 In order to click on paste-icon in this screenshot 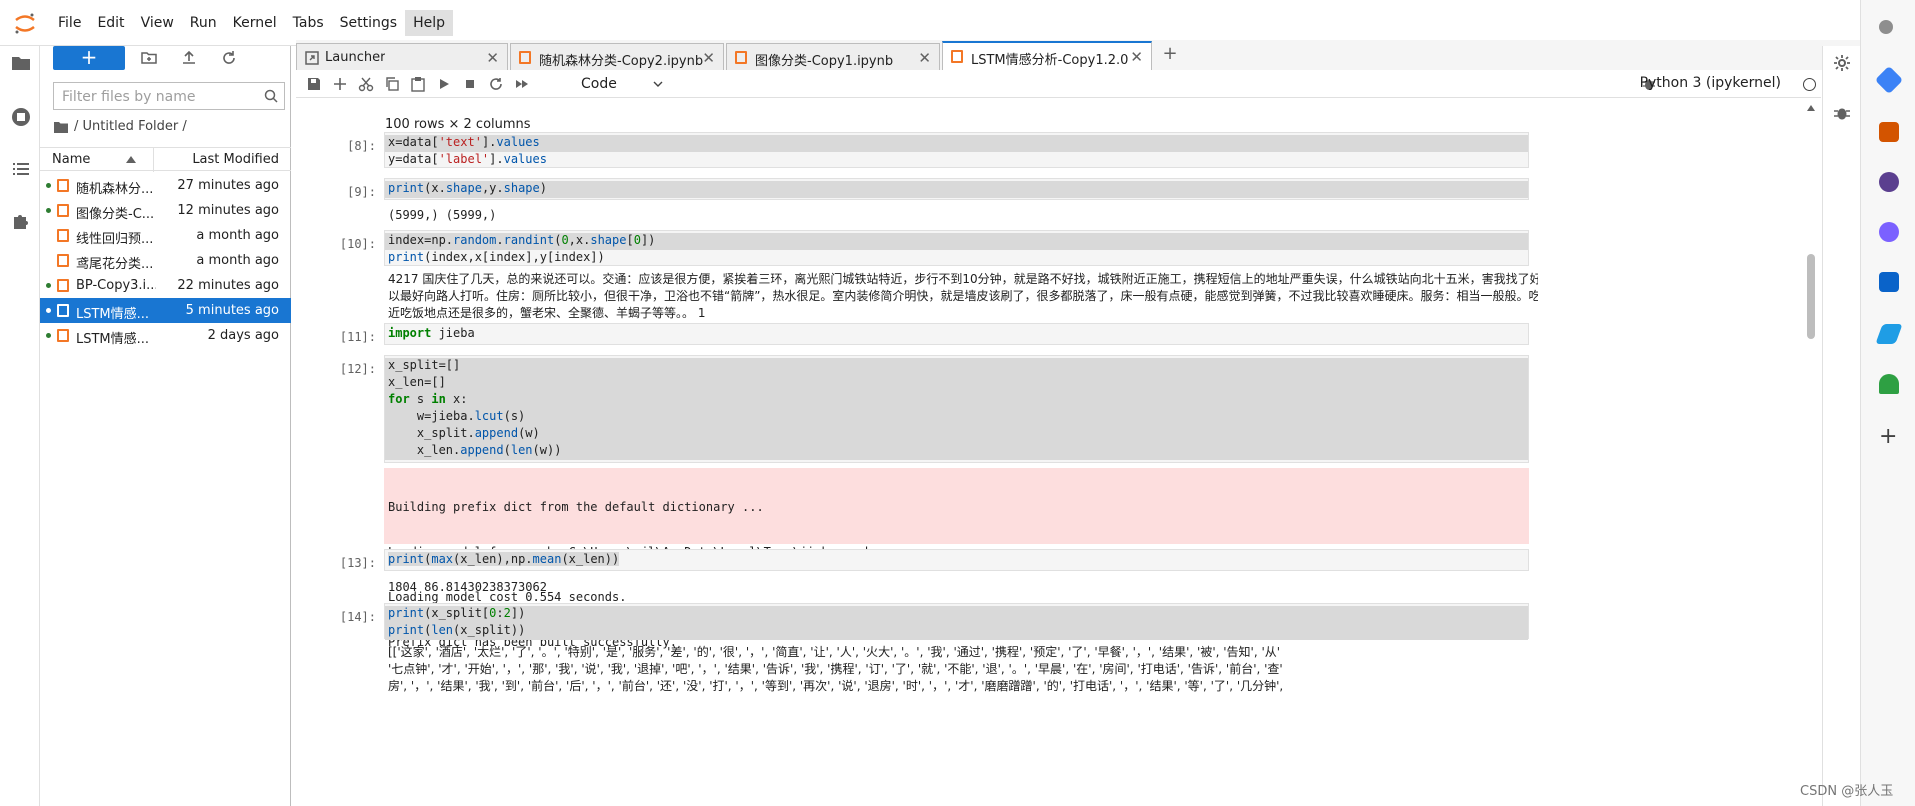, I will do `click(418, 84)`.